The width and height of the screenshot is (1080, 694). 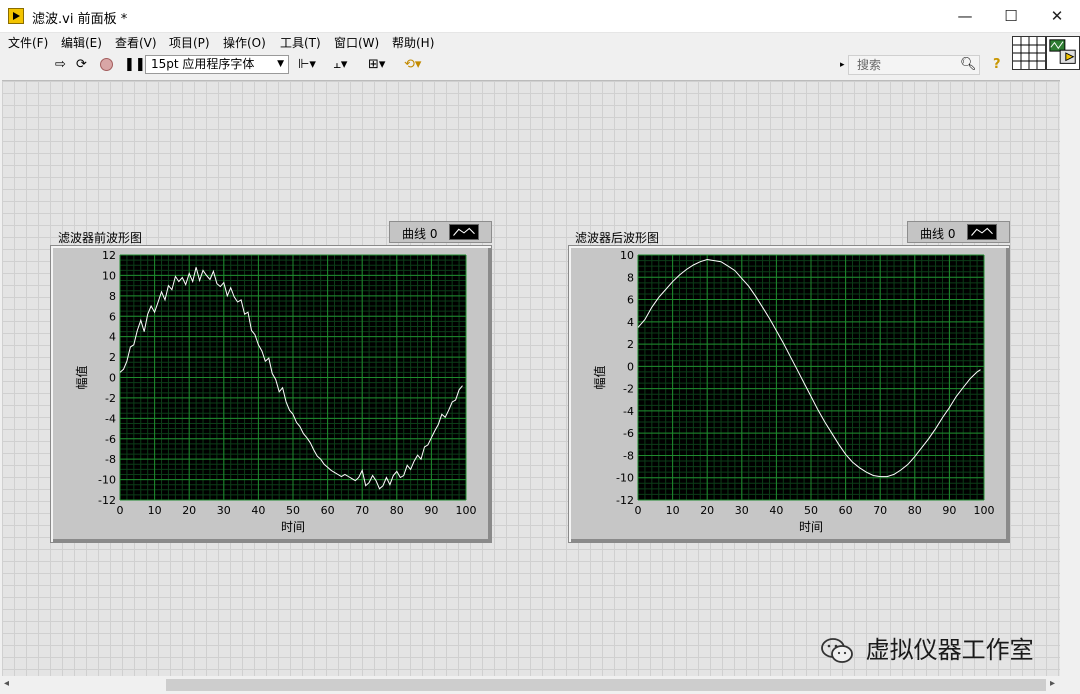 I want to click on chevron-down-icon: ▼, so click(x=280, y=64).